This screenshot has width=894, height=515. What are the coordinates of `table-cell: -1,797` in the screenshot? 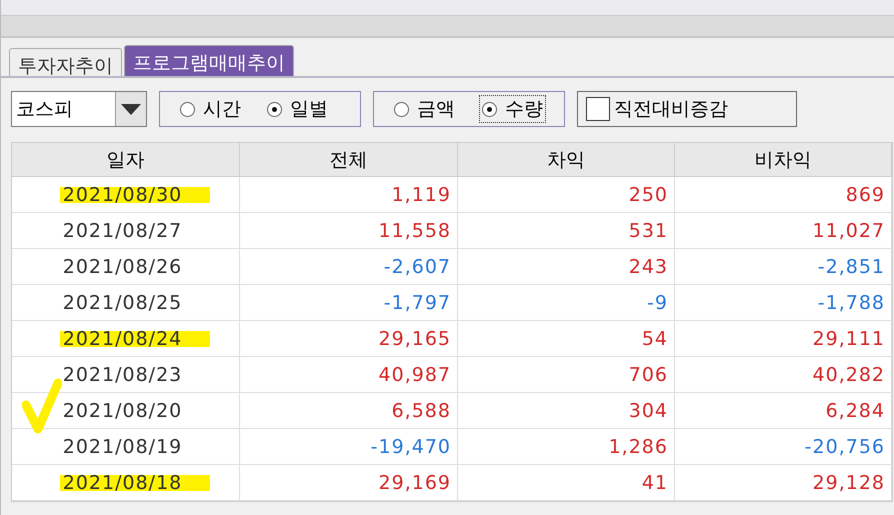 It's located at (417, 303).